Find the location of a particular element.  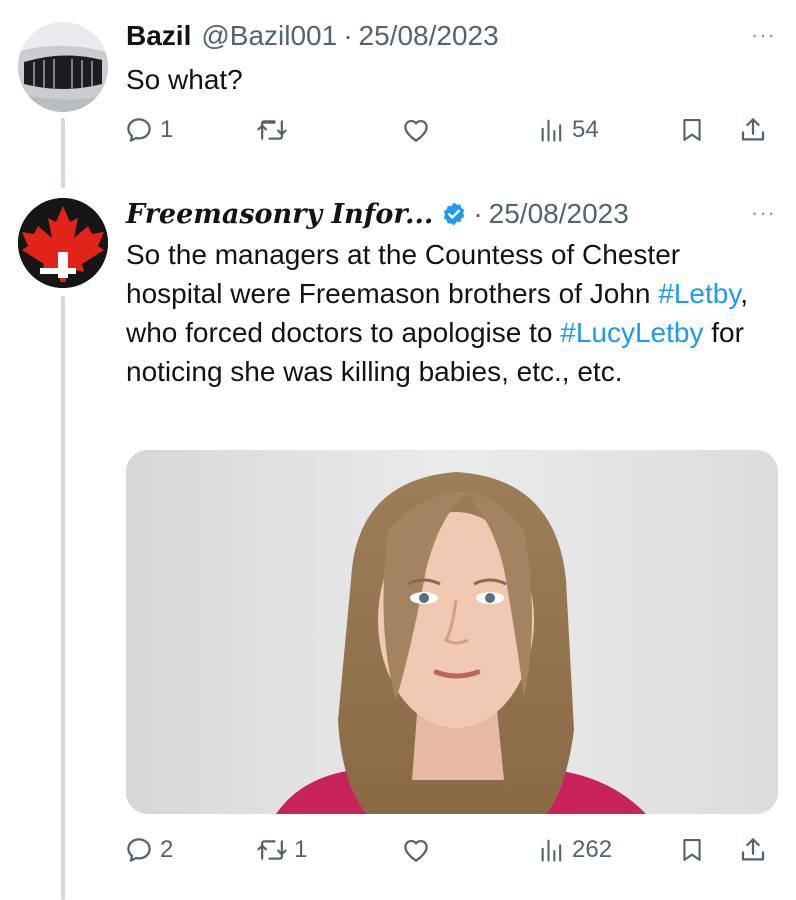

views-button: 54 is located at coordinates (568, 130).